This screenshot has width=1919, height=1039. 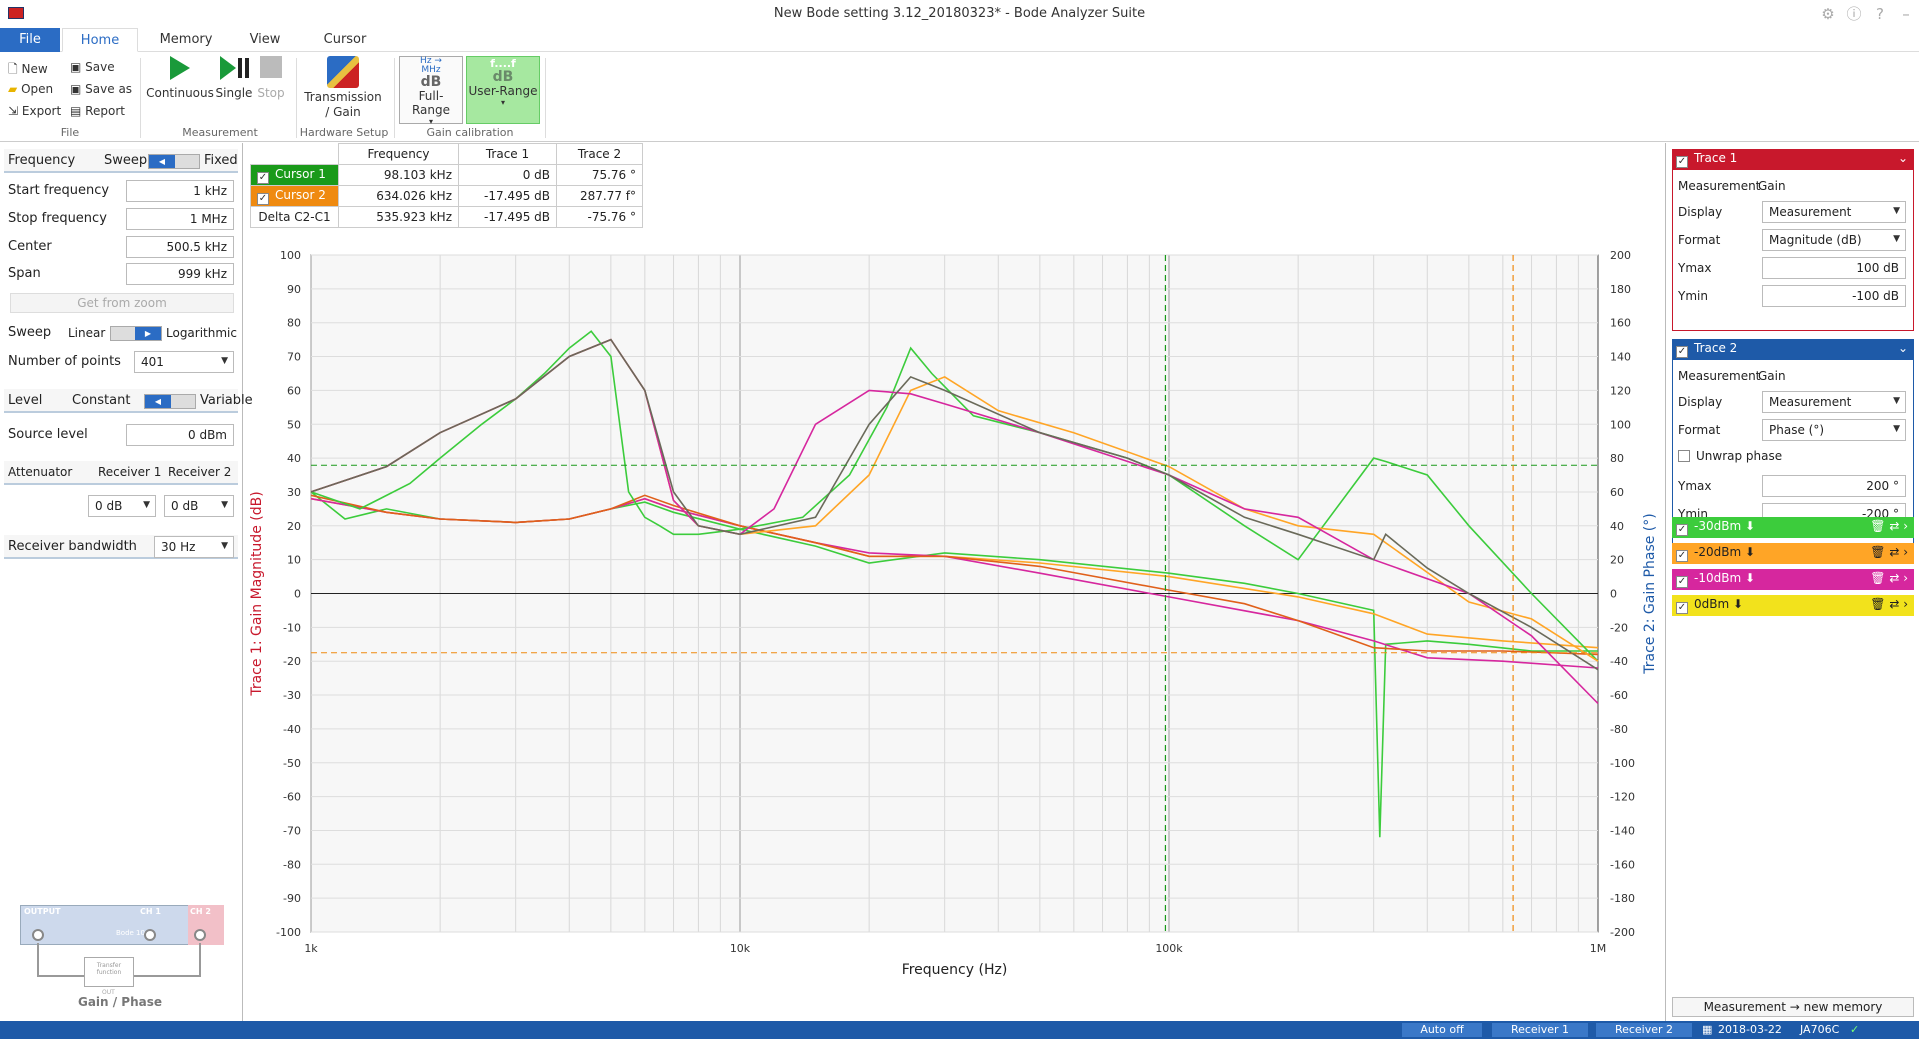 I want to click on tab-file: File, so click(x=30, y=40).